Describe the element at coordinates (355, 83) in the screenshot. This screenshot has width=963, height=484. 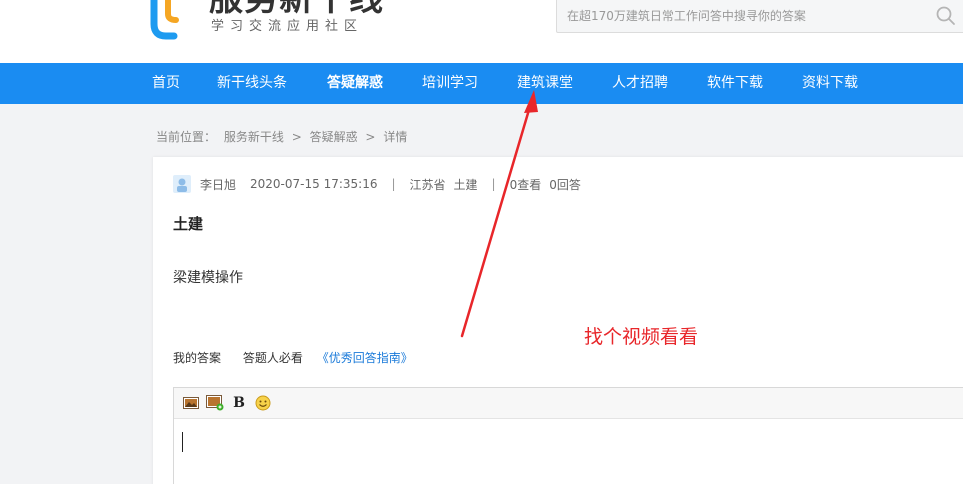
I see `nav-item-qa: 答疑解惑` at that location.